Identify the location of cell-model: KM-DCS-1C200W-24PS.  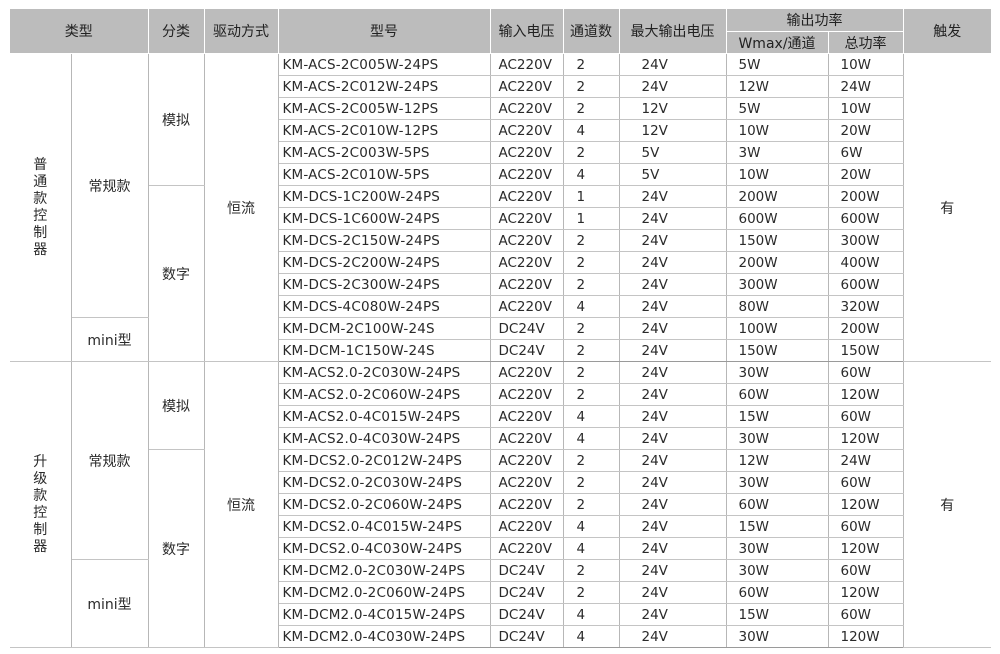
(384, 196).